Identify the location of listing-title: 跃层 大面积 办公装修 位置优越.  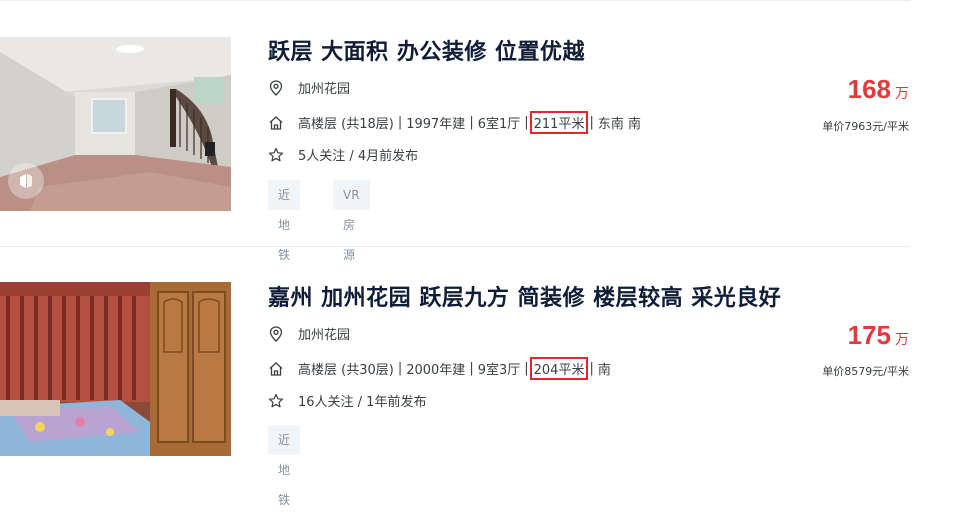
(426, 50).